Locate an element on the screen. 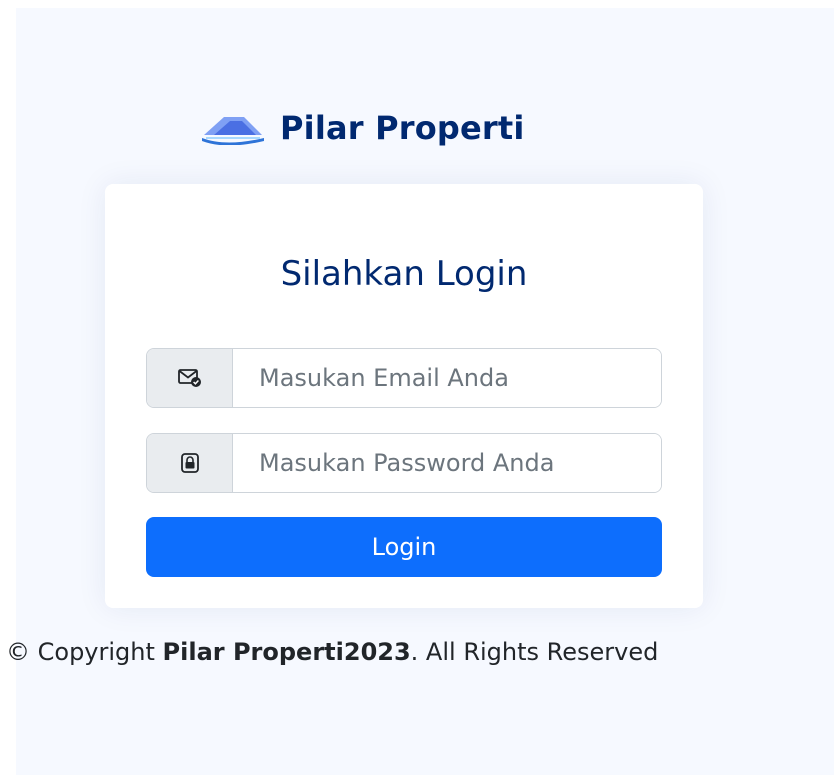 The height and width of the screenshot is (775, 834). lock-icon is located at coordinates (189, 463).